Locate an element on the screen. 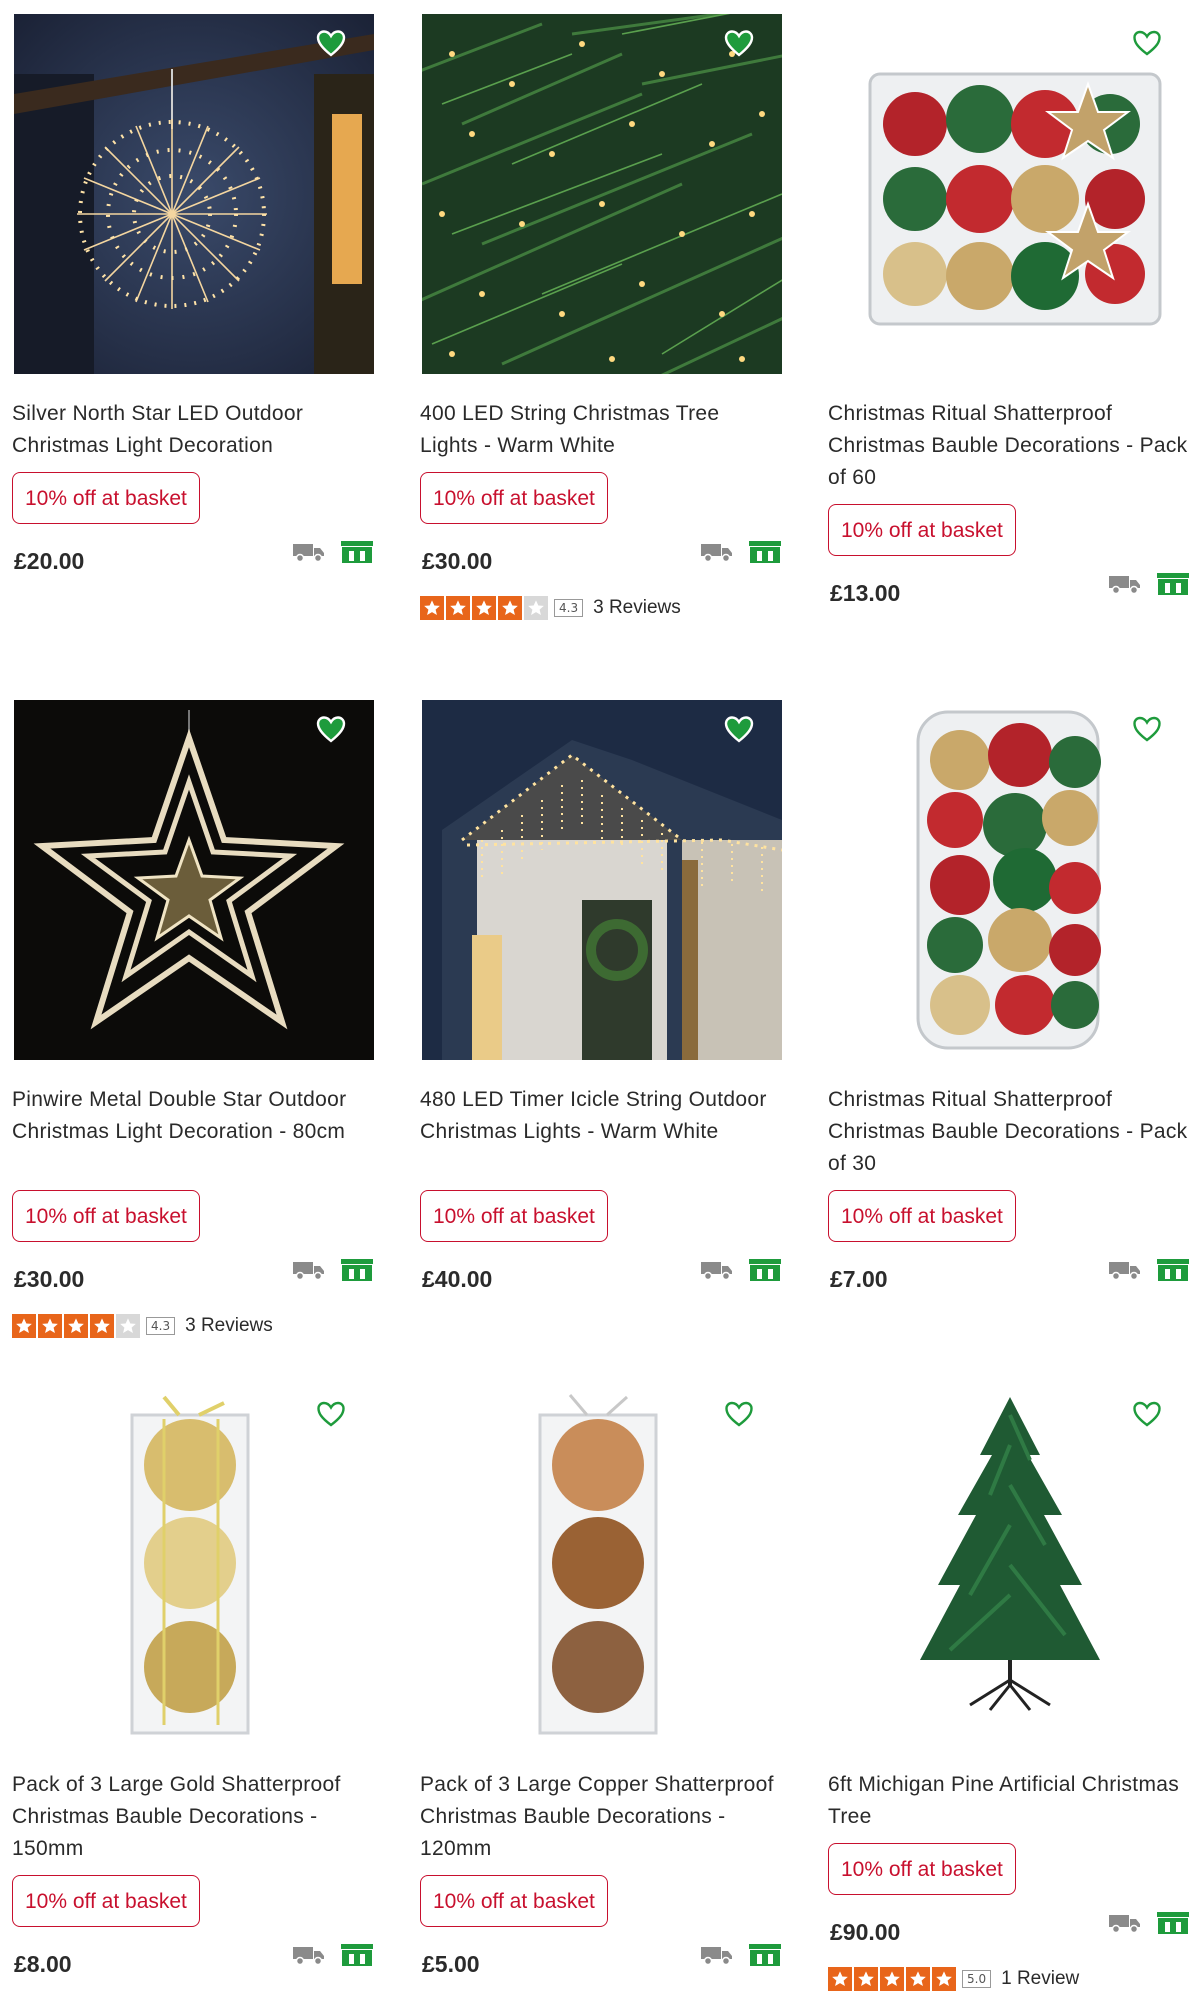 Image resolution: width=1200 pixels, height=1999 pixels. double-star-image is located at coordinates (194, 880).